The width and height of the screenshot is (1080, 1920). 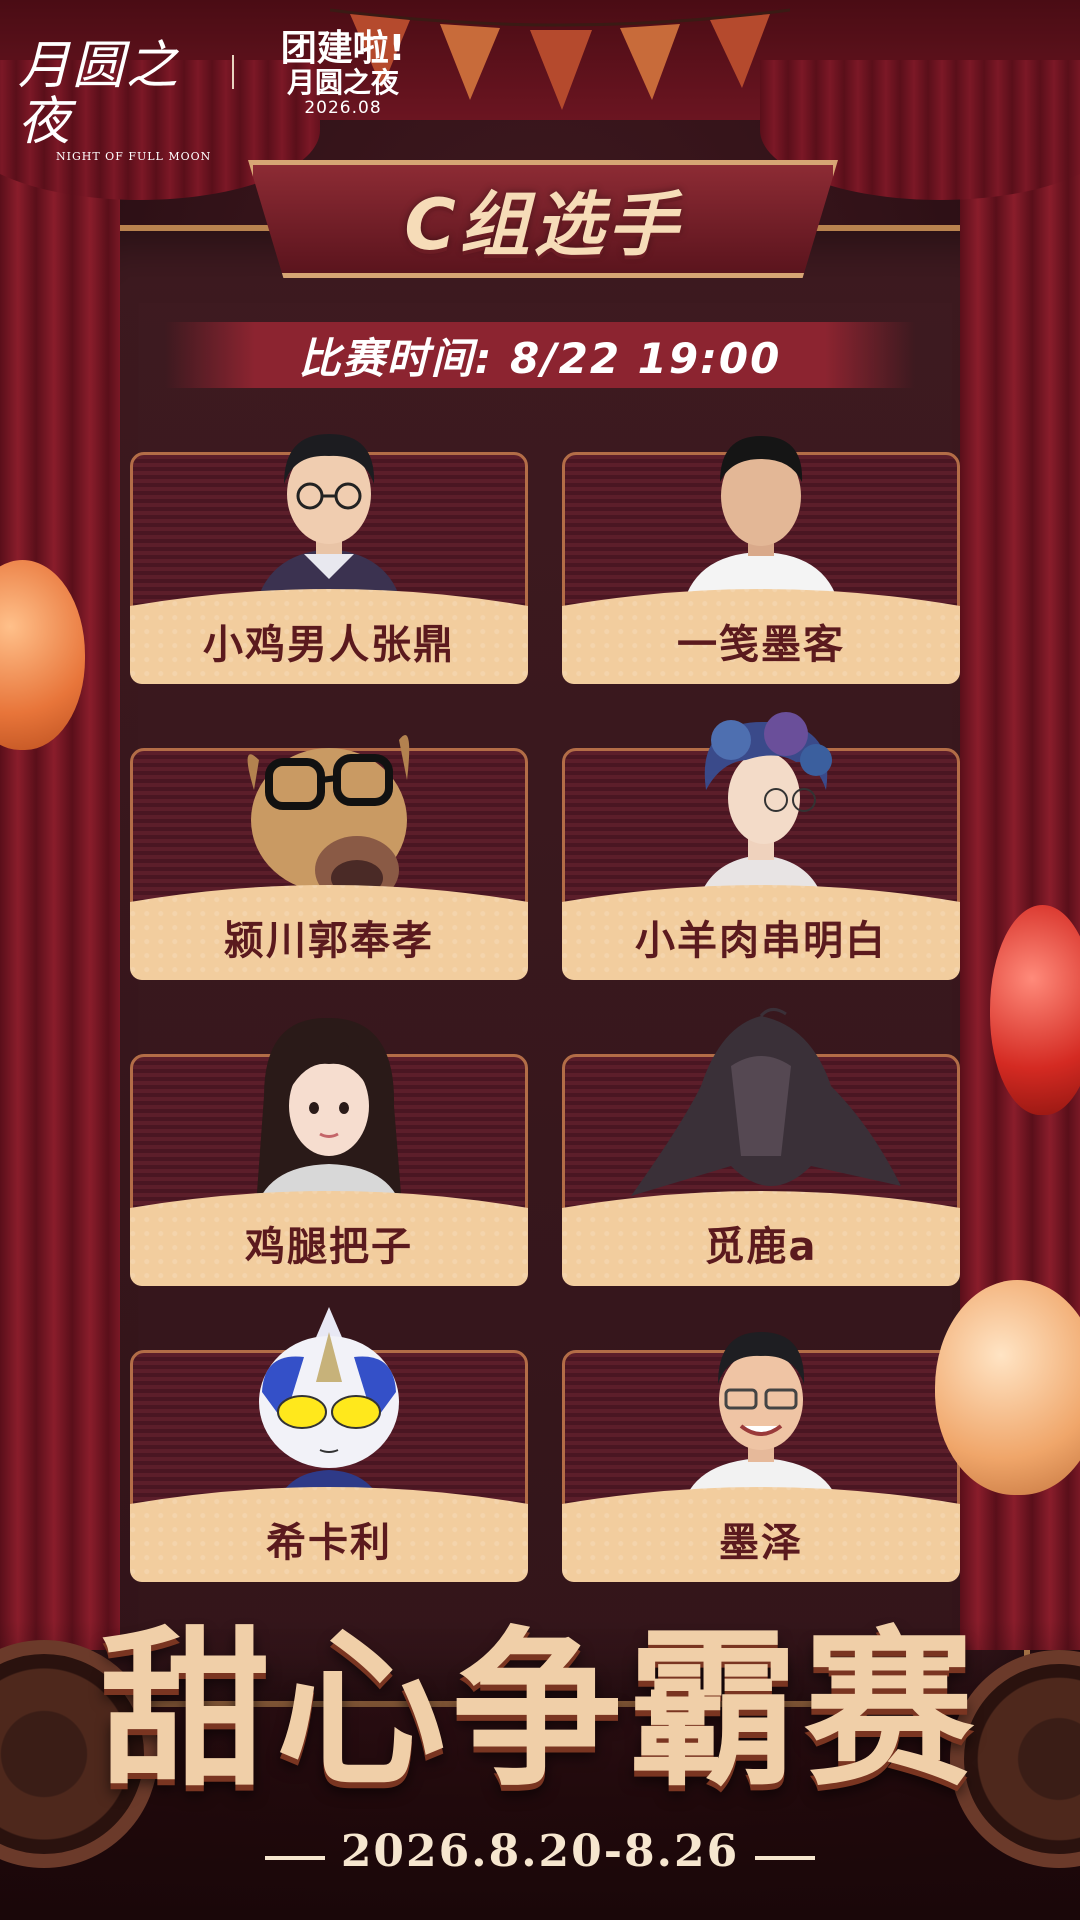 I want to click on character-avatar-icon, so click(x=766, y=1102).